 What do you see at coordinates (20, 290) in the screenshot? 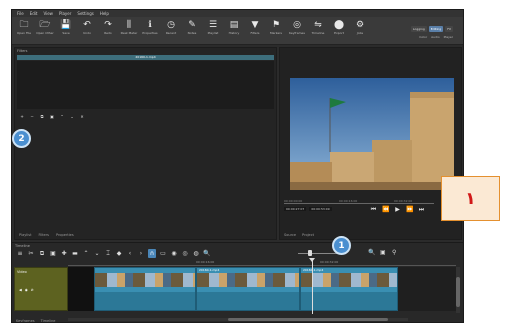
I see `mute-icon: ◀` at bounding box center [20, 290].